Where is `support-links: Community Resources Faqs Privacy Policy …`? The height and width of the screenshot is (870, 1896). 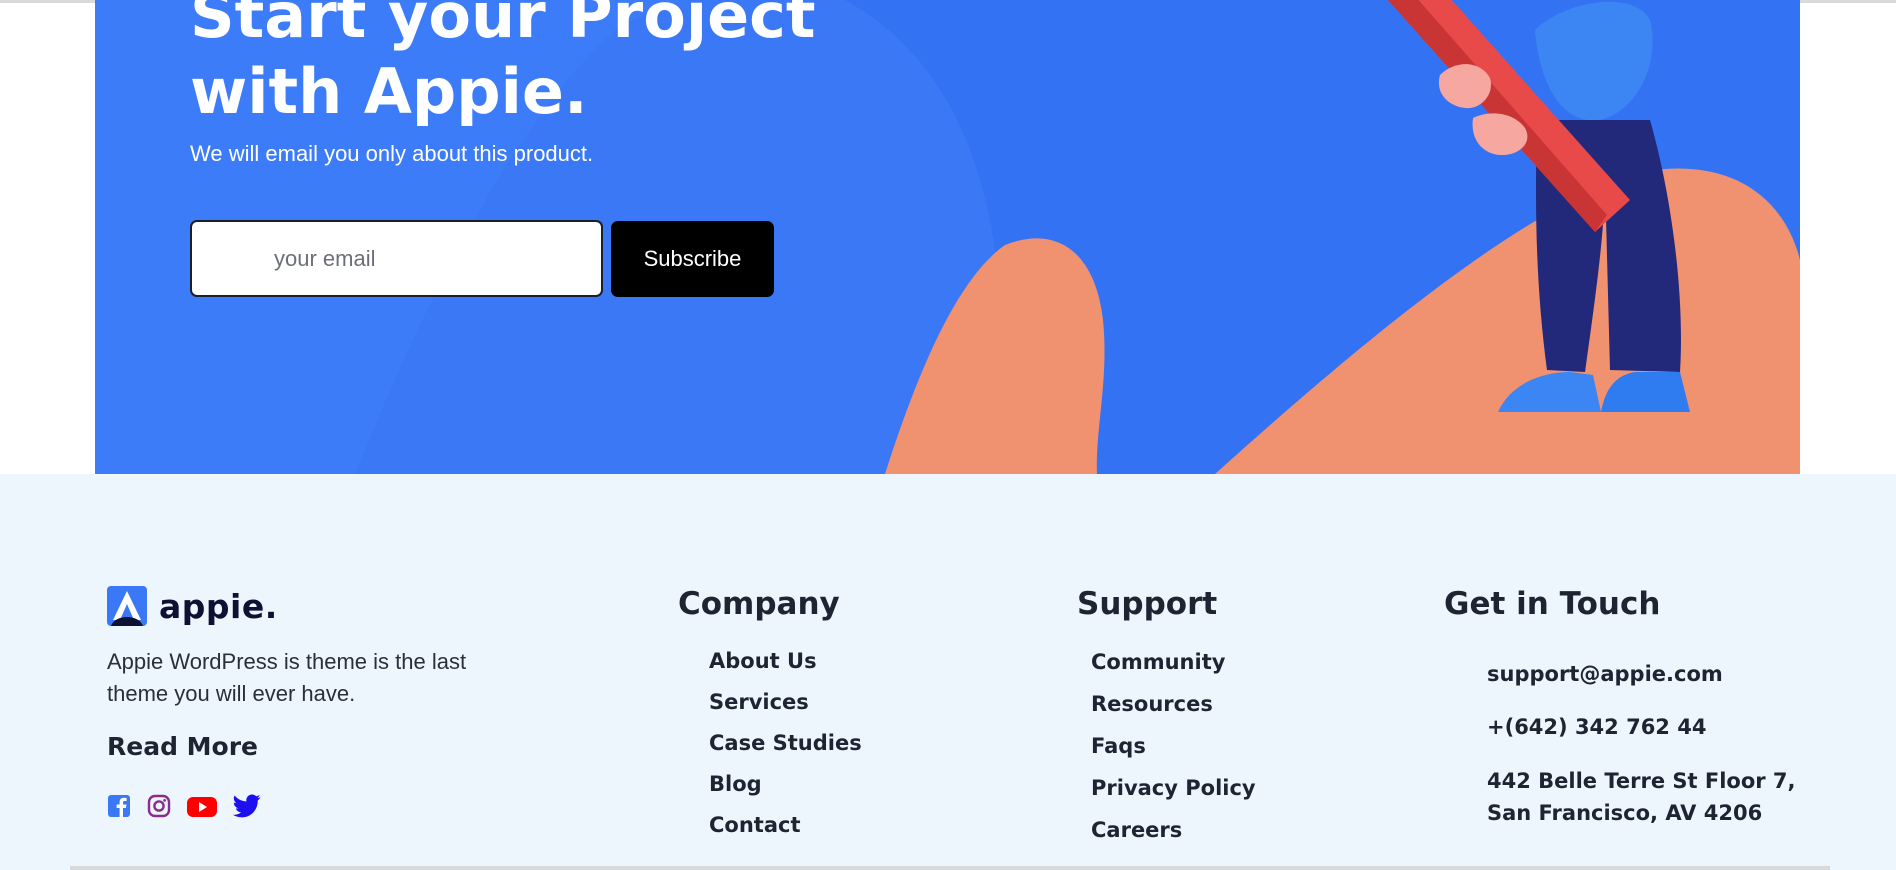
support-links: Community Resources Faqs Privacy Policy … is located at coordinates (1173, 752).